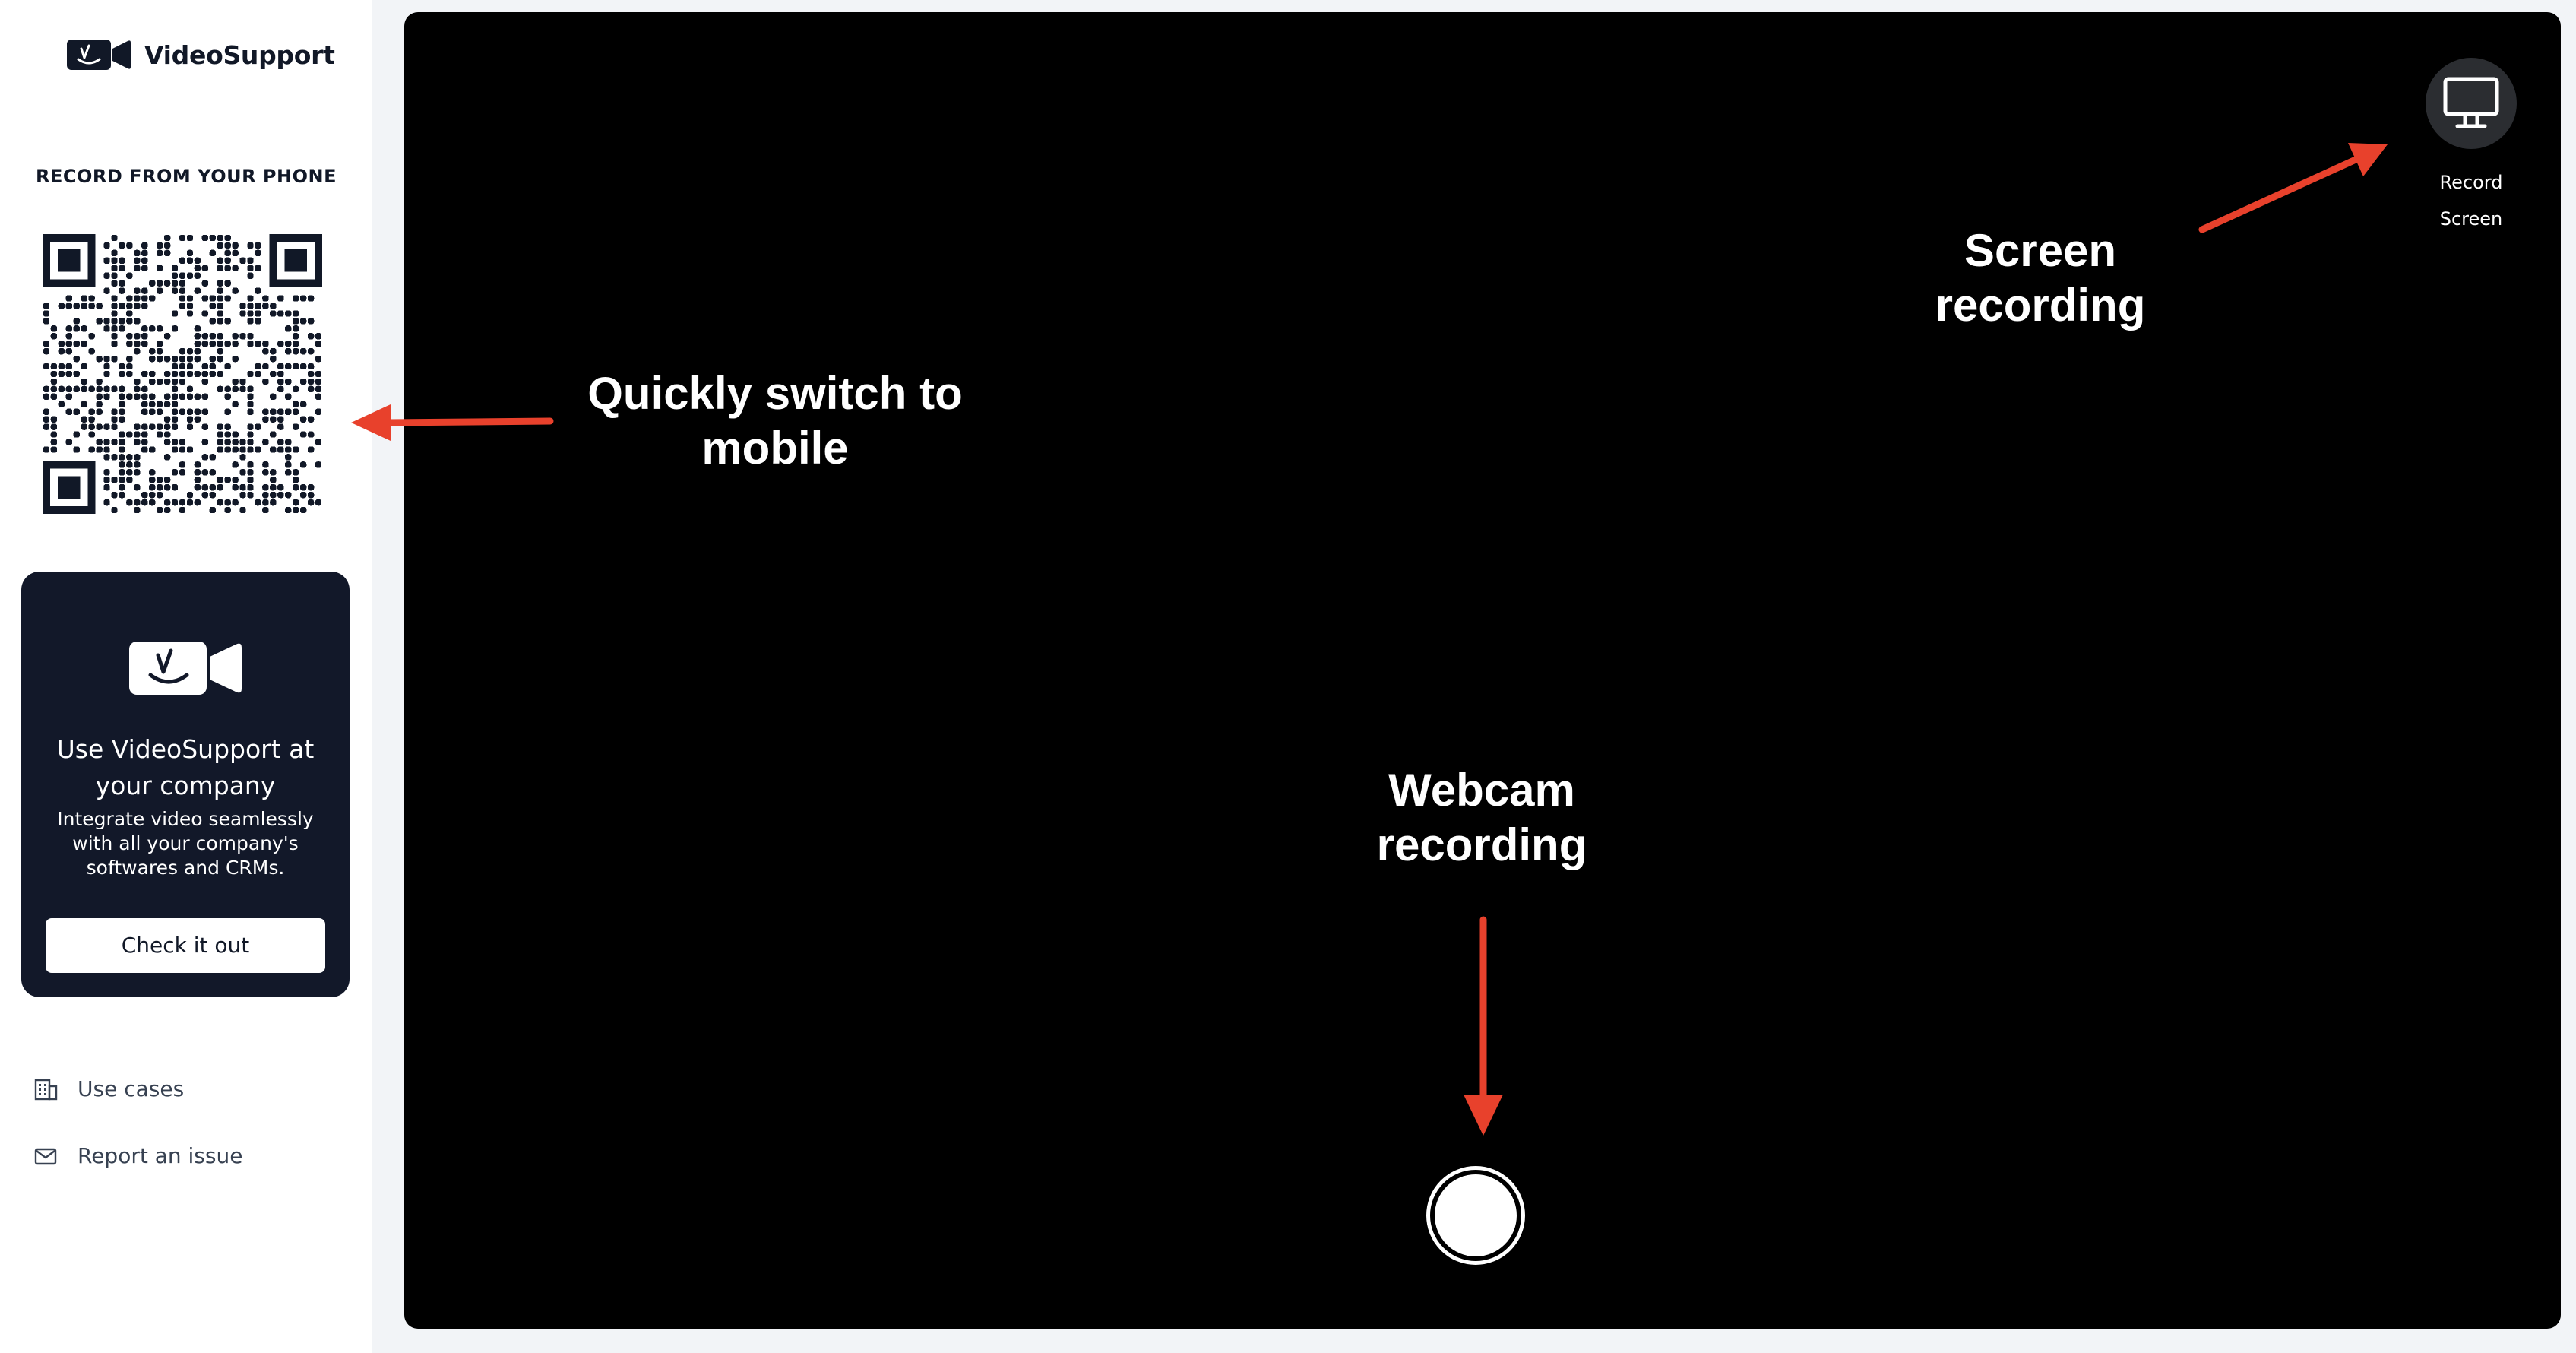  Describe the element at coordinates (160, 1155) in the screenshot. I see `nav-report-issue-label: Report an issue` at that location.